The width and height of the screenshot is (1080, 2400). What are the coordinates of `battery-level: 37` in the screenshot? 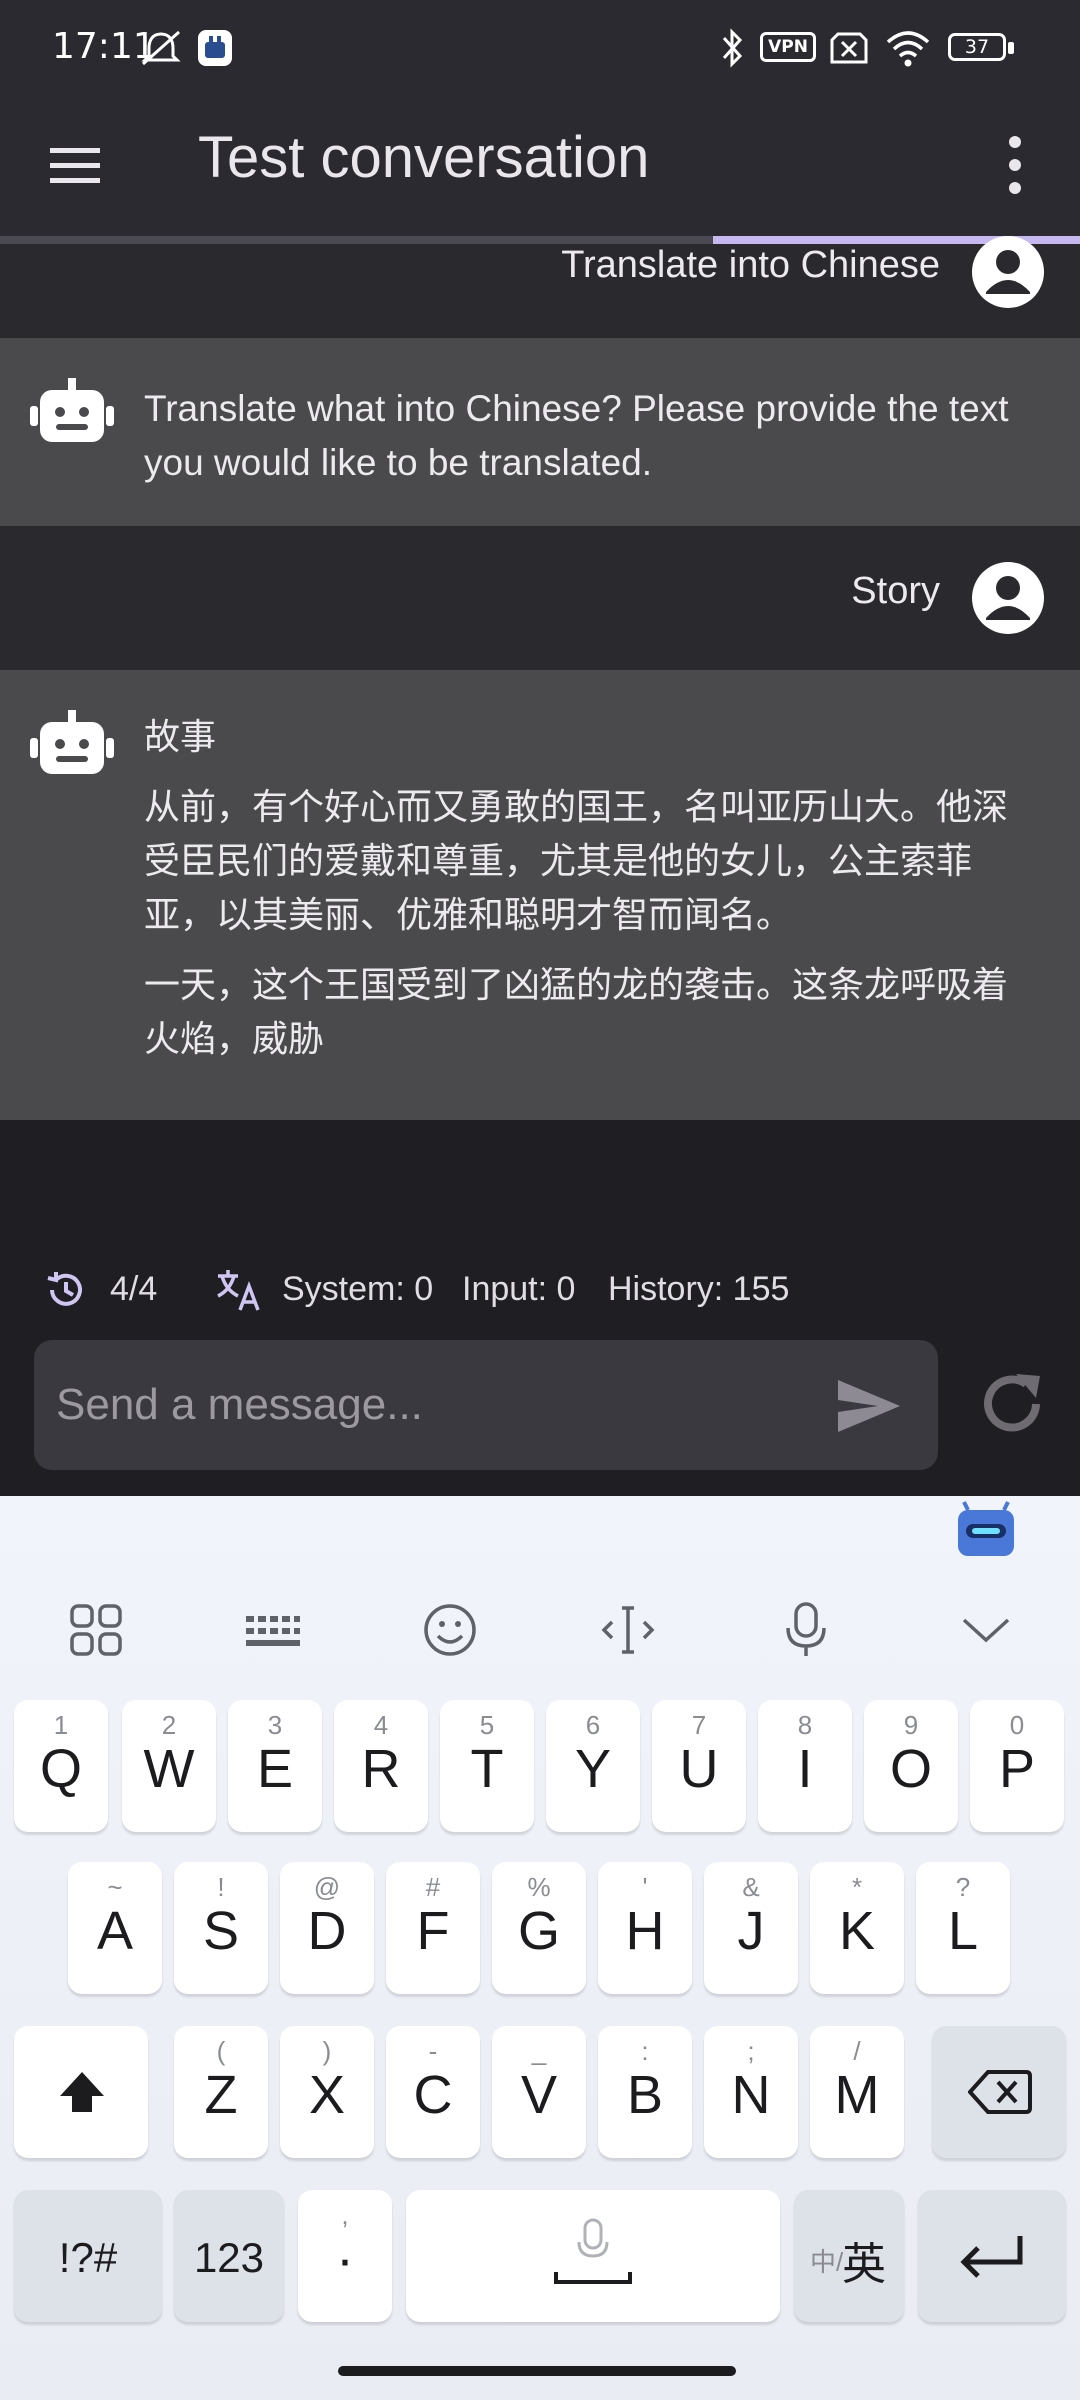 It's located at (977, 47).